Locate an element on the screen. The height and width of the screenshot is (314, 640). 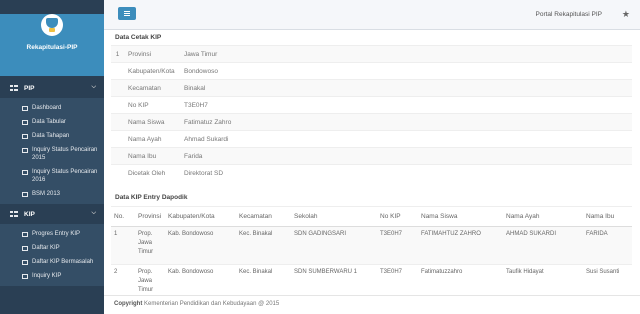
sidebar-item-daftar-kip-bermasalah: Daftar KIP Bermasalah is located at coordinates (52, 262).